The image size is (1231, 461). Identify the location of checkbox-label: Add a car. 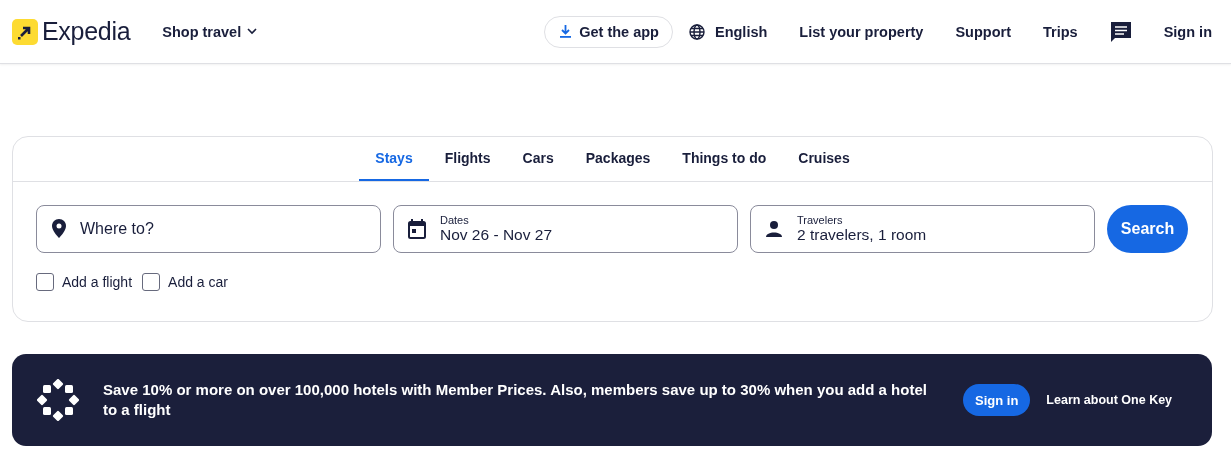
(198, 282).